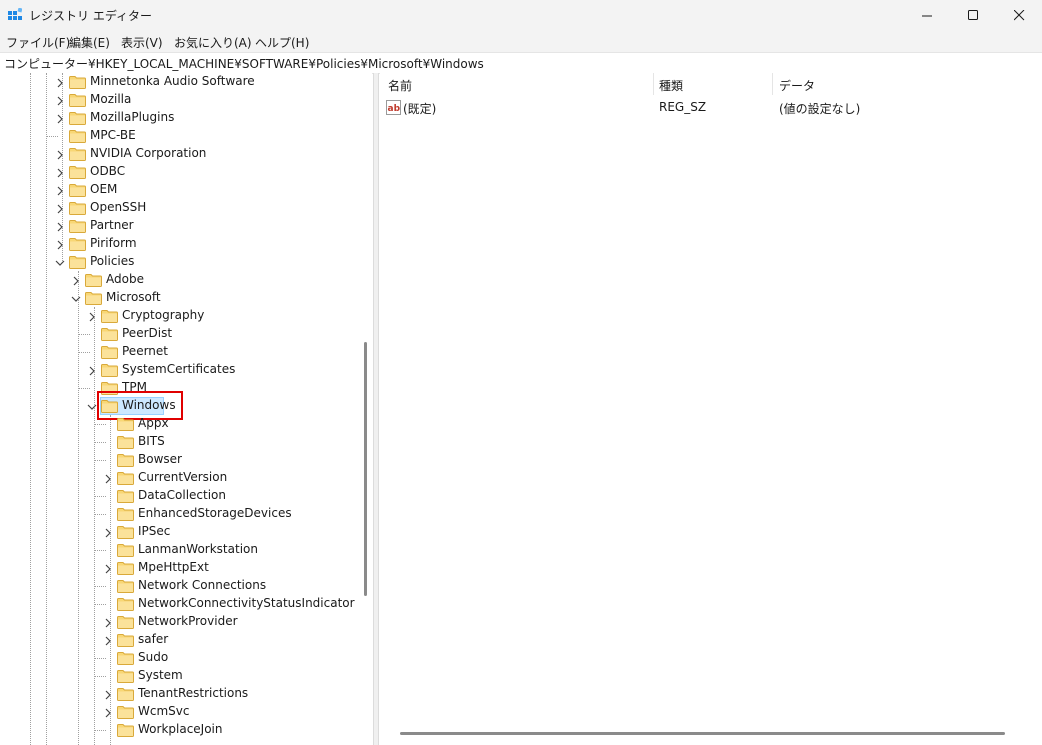 The width and height of the screenshot is (1042, 745). Describe the element at coordinates (702, 733) in the screenshot. I see `list-horizontal-scrollbar-thumb` at that location.